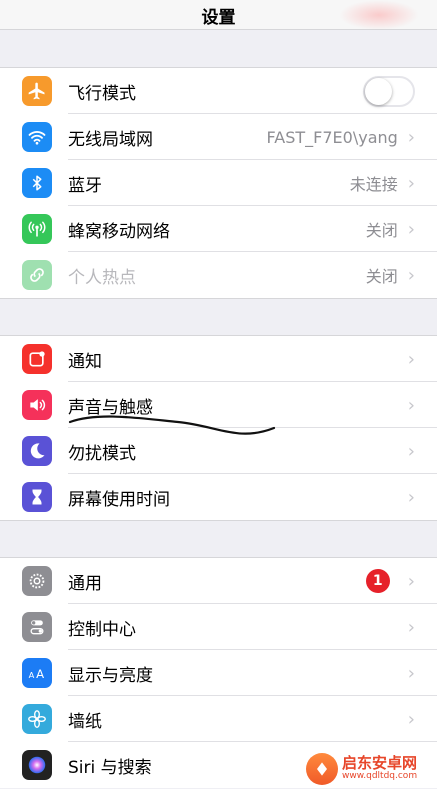 This screenshot has width=437, height=789. Describe the element at coordinates (37, 719) in the screenshot. I see `wallpaper-icon` at that location.